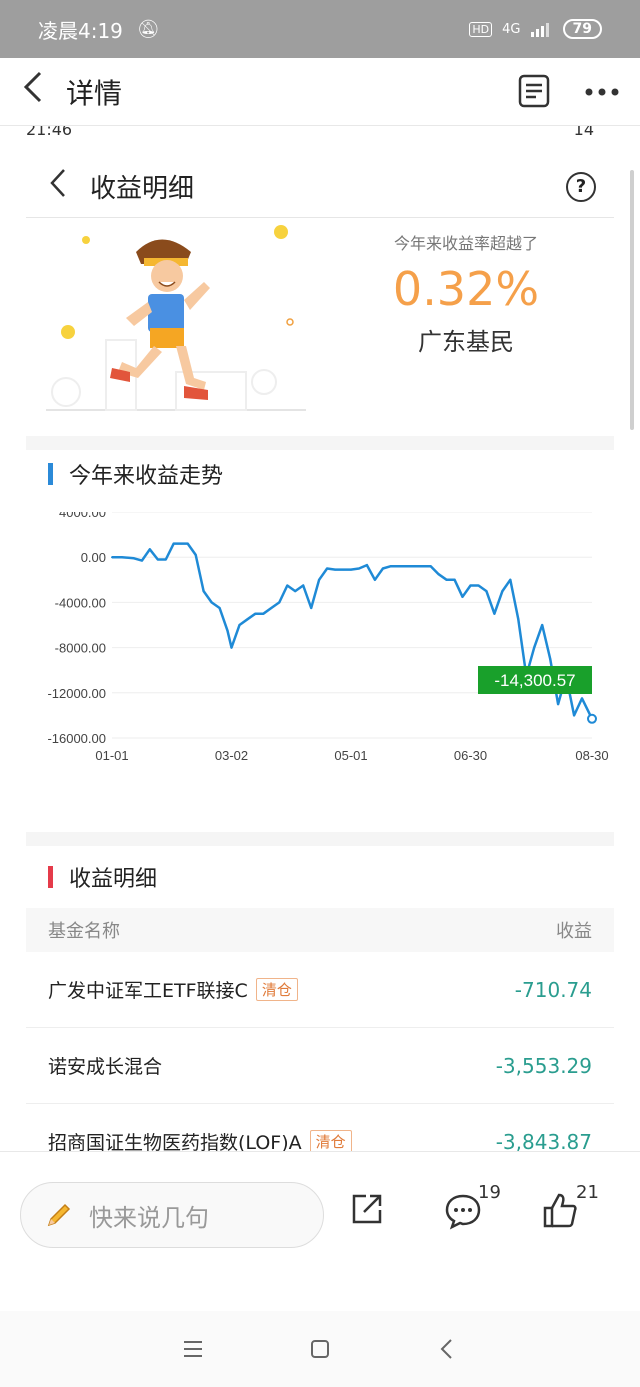 This screenshot has width=640, height=1387. What do you see at coordinates (320, 990) in the screenshot?
I see `fund-row: 广发中证军工ETF联接C 清仓 -710.74` at bounding box center [320, 990].